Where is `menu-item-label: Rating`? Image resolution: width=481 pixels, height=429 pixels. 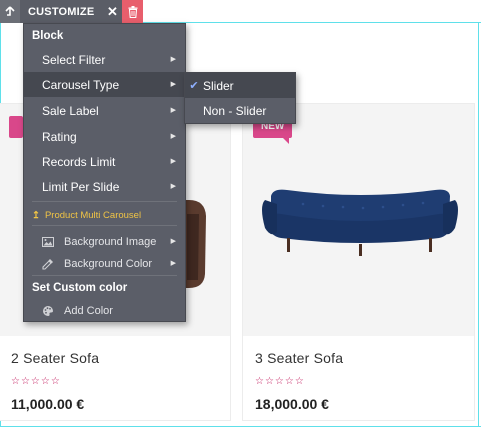
menu-item-label: Rating is located at coordinates (59, 136).